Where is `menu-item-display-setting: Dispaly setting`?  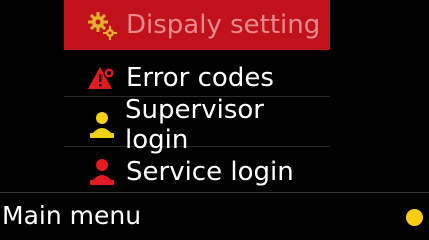 menu-item-display-setting: Dispaly setting is located at coordinates (197, 25).